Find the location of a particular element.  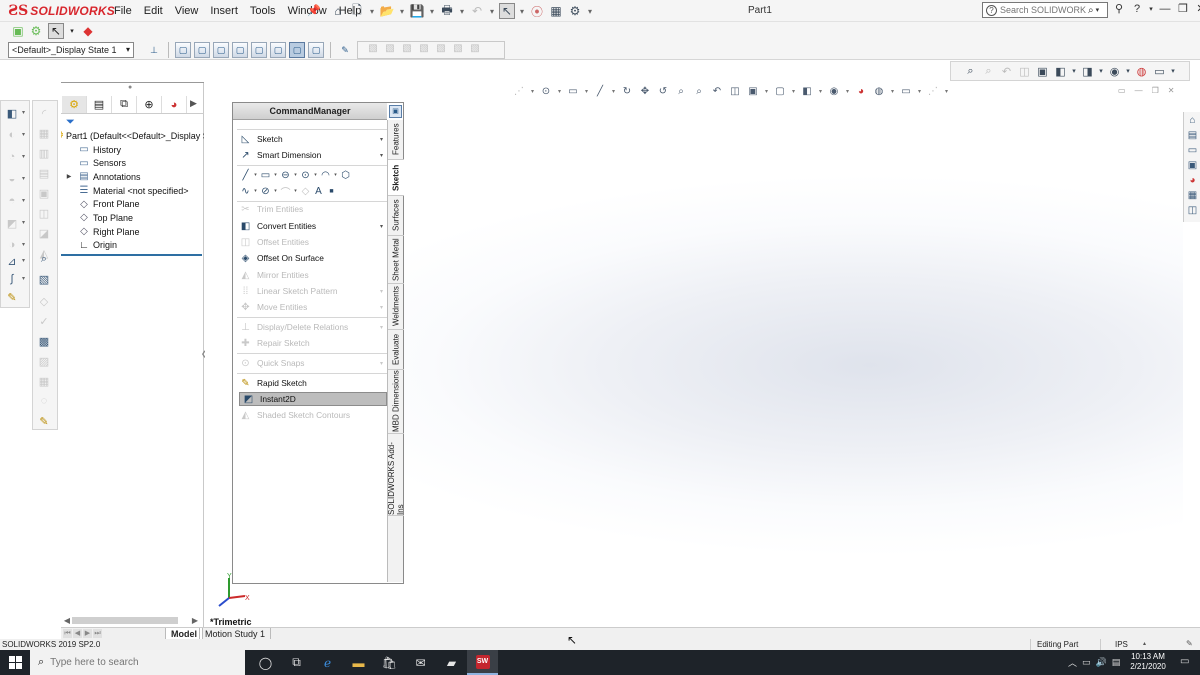

tab-featuremanager-design-tree: ⚙ is located at coordinates (74, 104).